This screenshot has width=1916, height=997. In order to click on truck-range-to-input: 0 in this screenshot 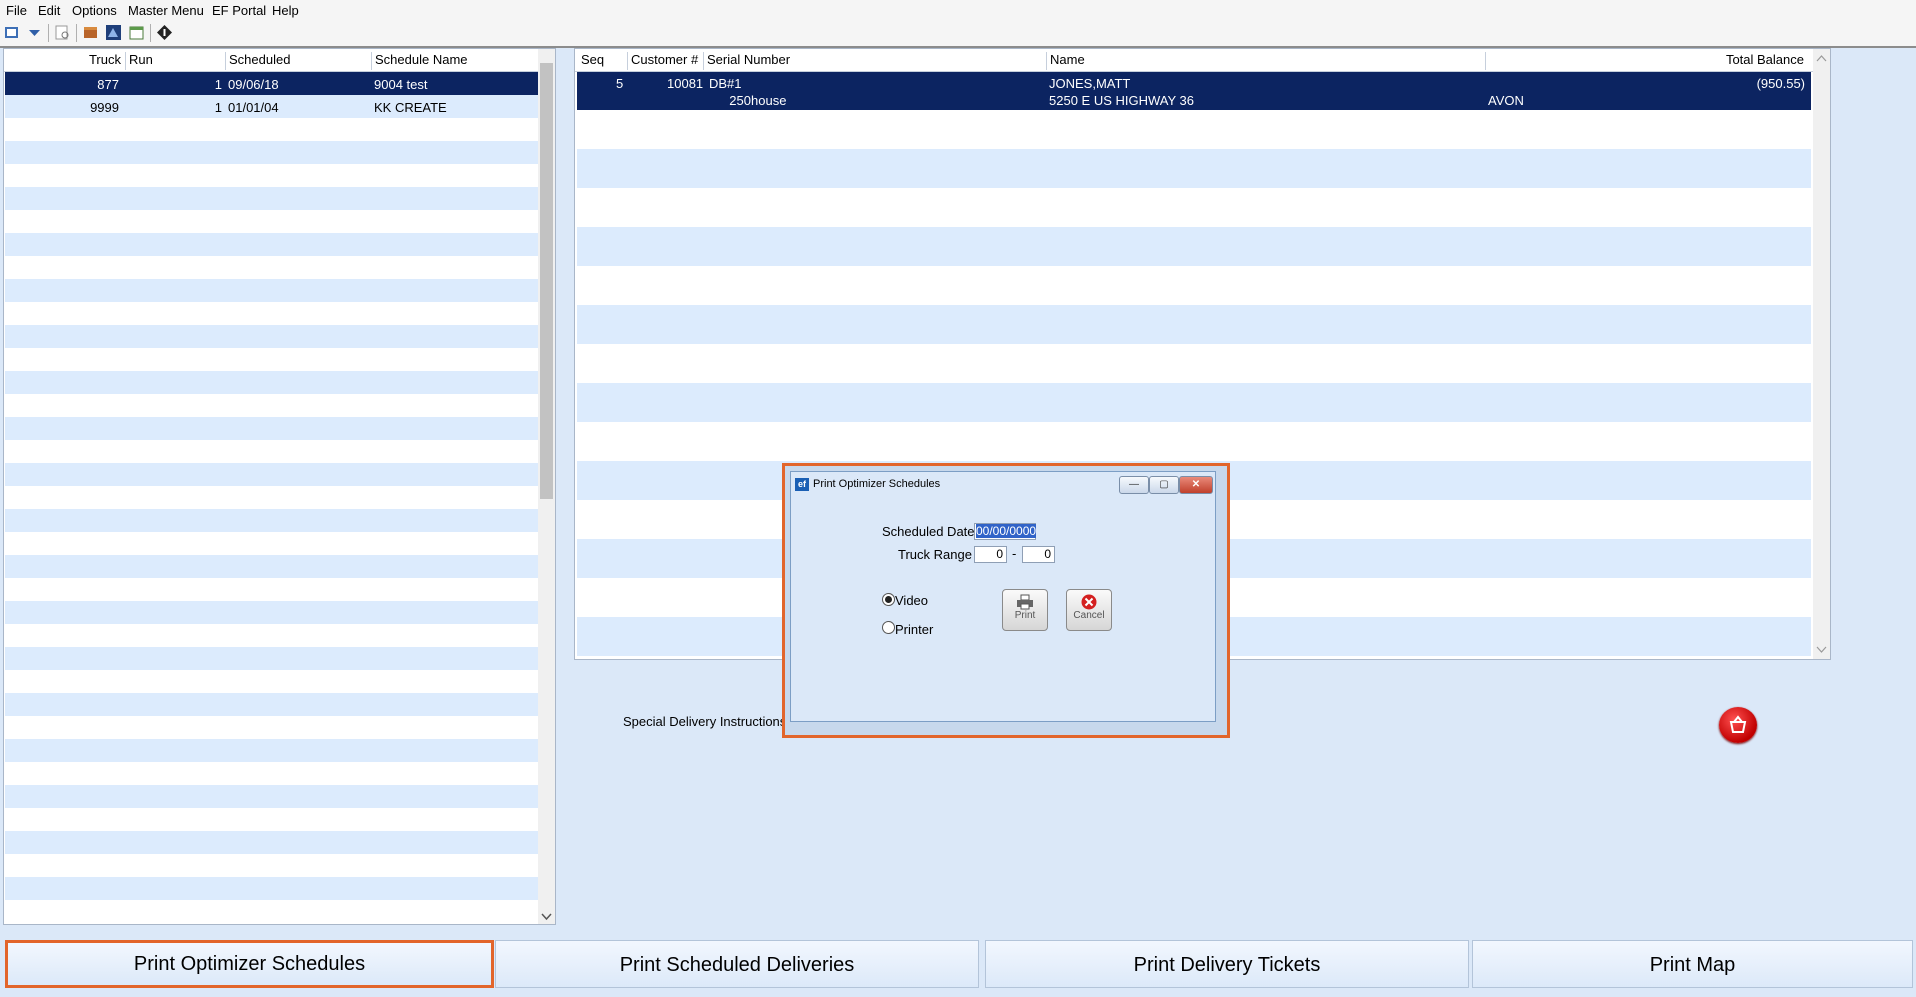, I will do `click(1038, 554)`.